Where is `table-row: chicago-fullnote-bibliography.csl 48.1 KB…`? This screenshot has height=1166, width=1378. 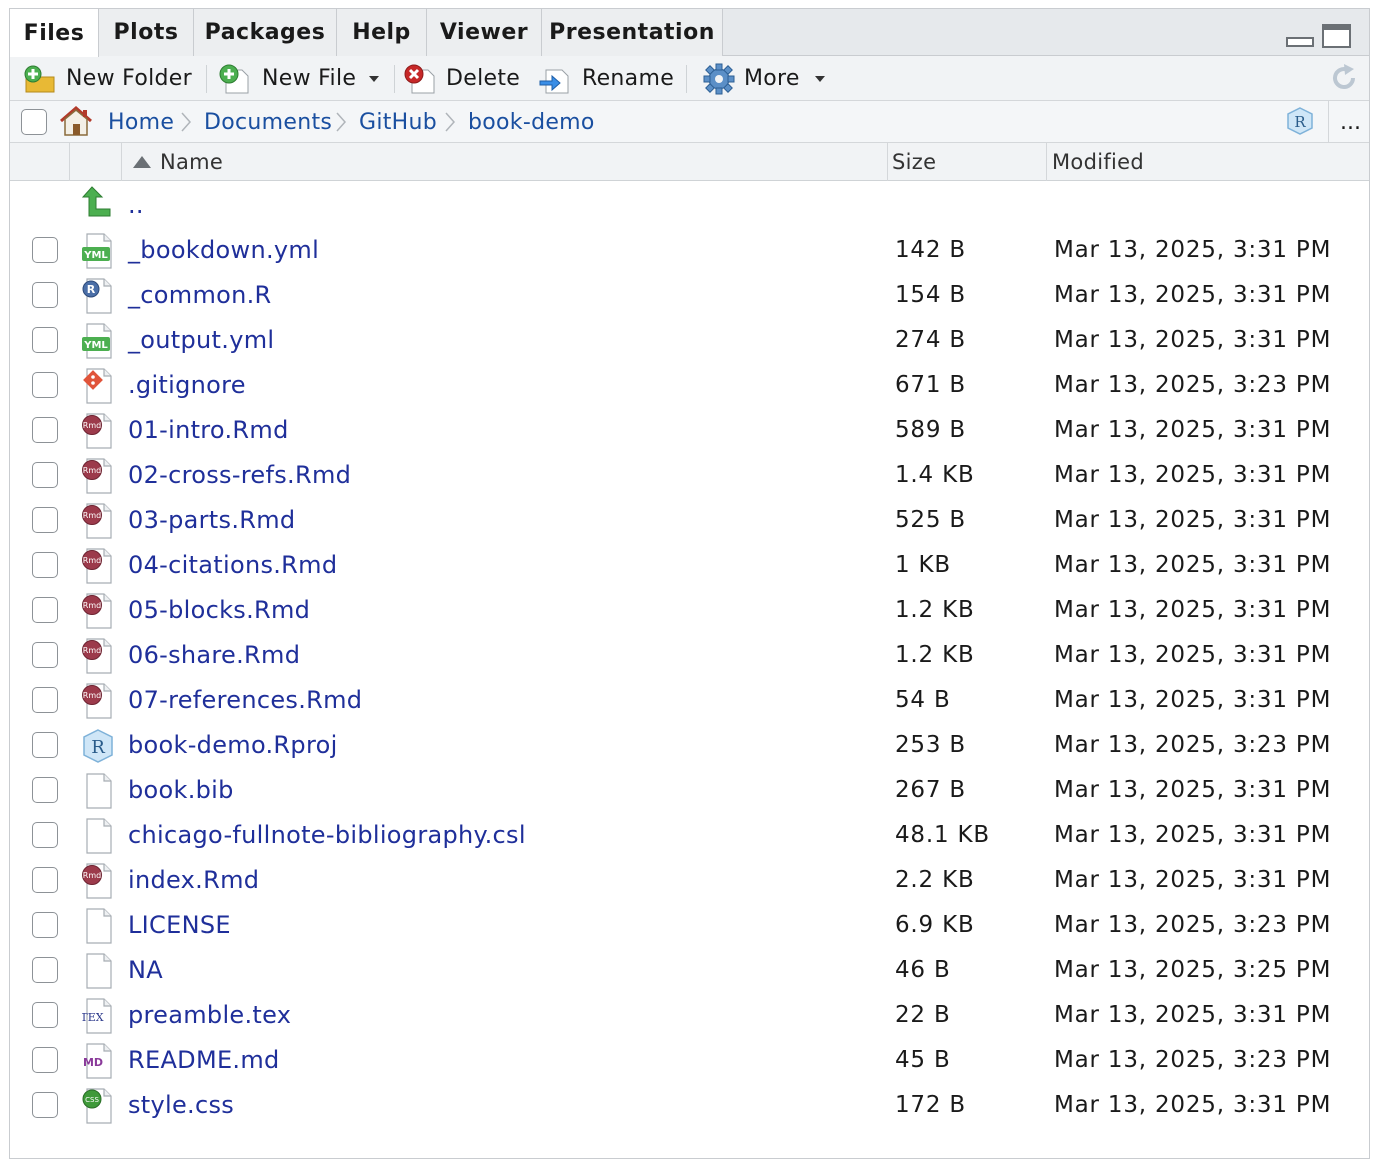 table-row: chicago-fullnote-bibliography.csl 48.1 KB… is located at coordinates (689, 834).